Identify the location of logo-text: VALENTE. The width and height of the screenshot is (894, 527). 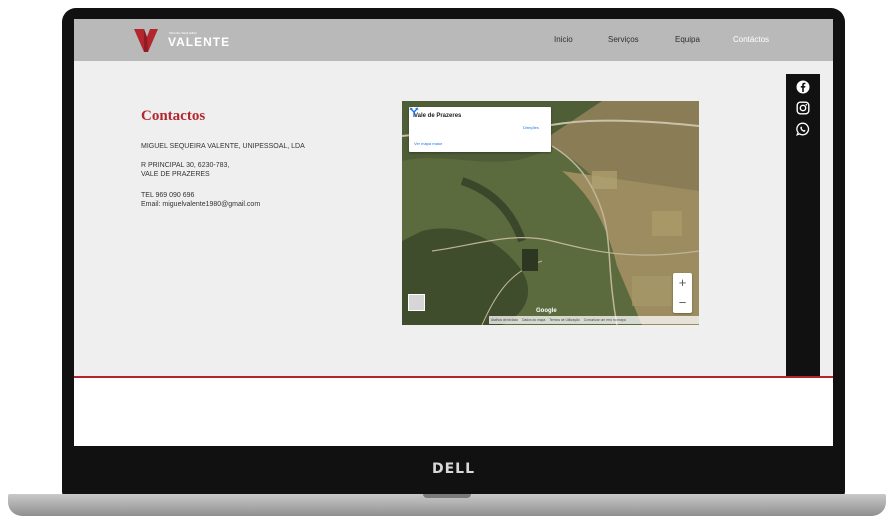
(199, 42).